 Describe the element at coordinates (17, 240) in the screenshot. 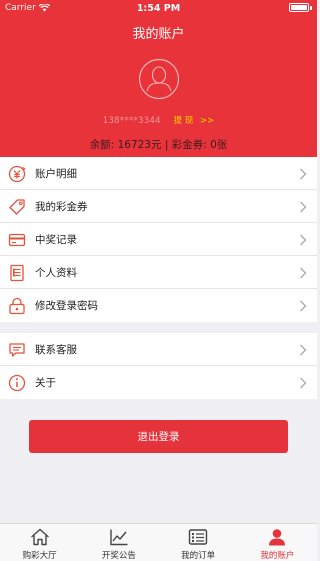

I see `card-icon` at that location.